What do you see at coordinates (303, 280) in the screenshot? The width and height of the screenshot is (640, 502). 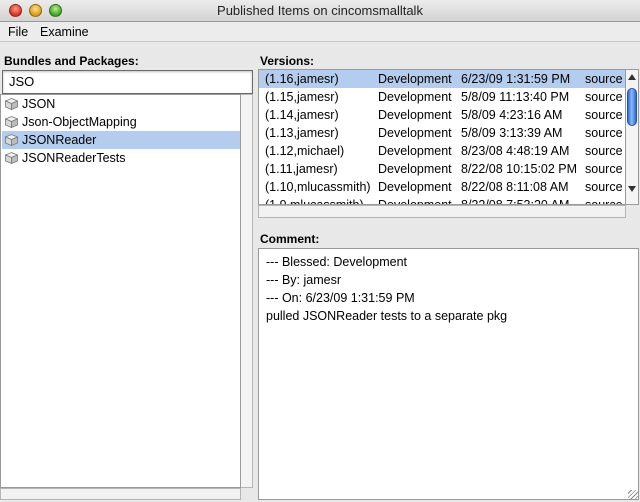 I see `comment-line: --- By: jamesr` at bounding box center [303, 280].